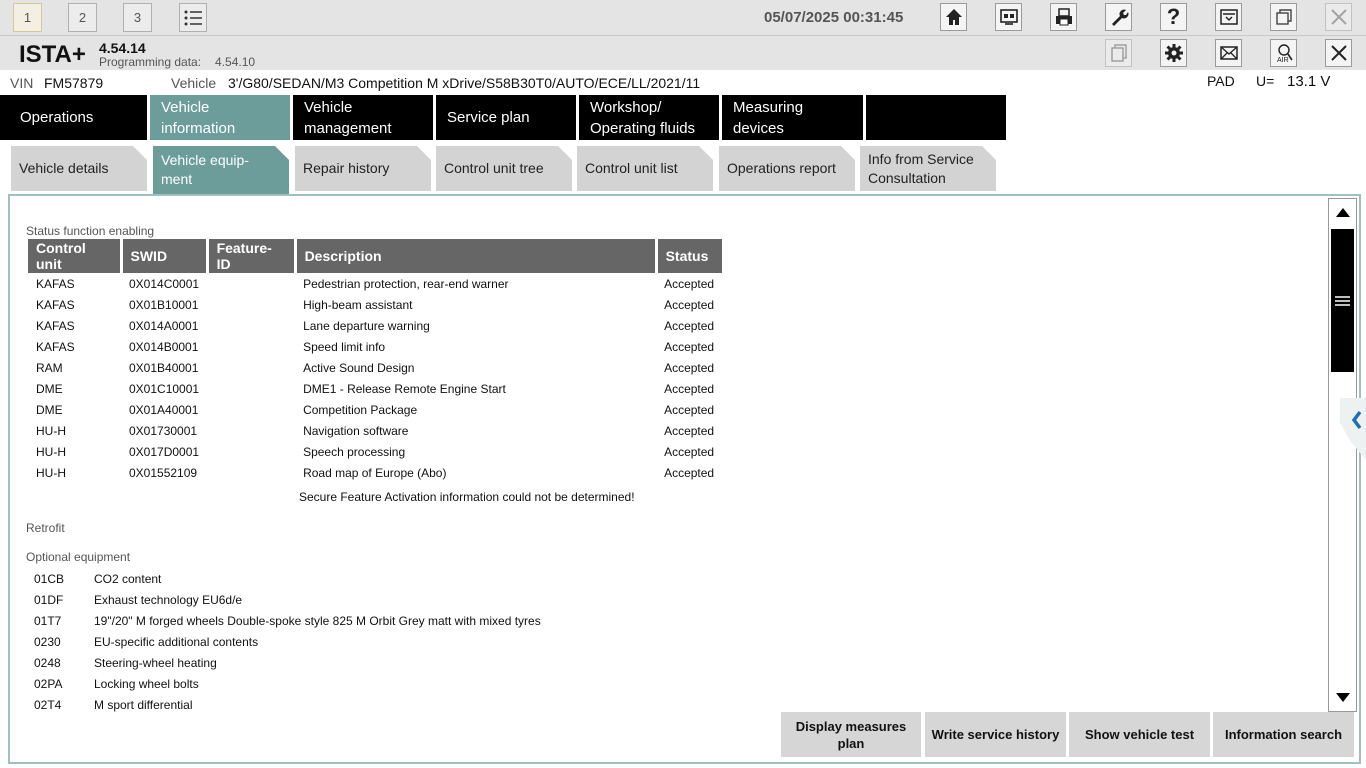 The width and height of the screenshot is (1366, 768). I want to click on tab-workshop-operating-fluids: Workshop/ Operating fluids, so click(649, 117).